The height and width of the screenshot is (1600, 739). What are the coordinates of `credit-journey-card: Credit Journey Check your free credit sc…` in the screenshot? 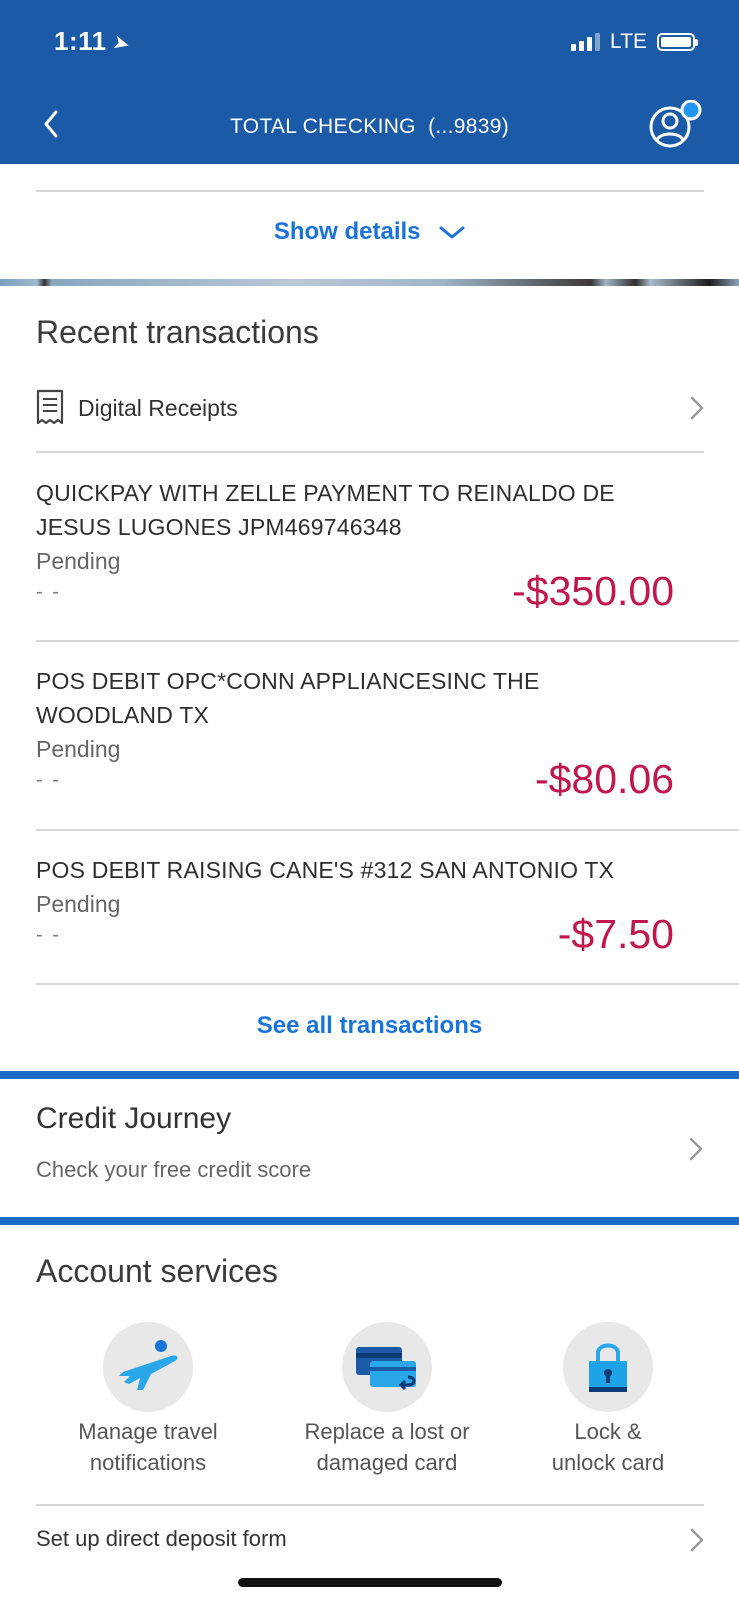 It's located at (369, 1148).